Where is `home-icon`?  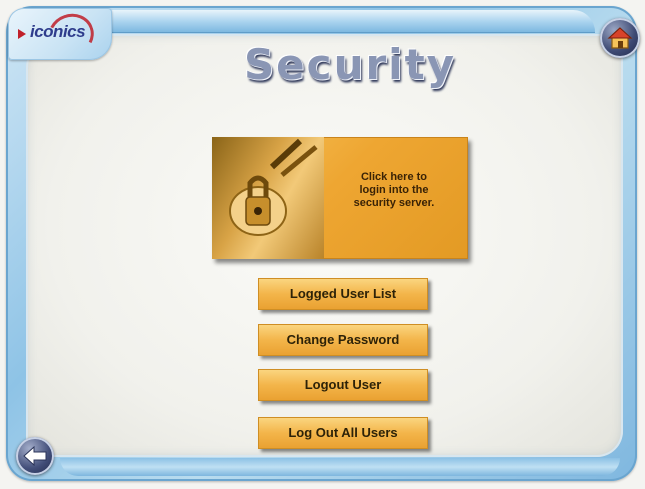
home-icon is located at coordinates (620, 38).